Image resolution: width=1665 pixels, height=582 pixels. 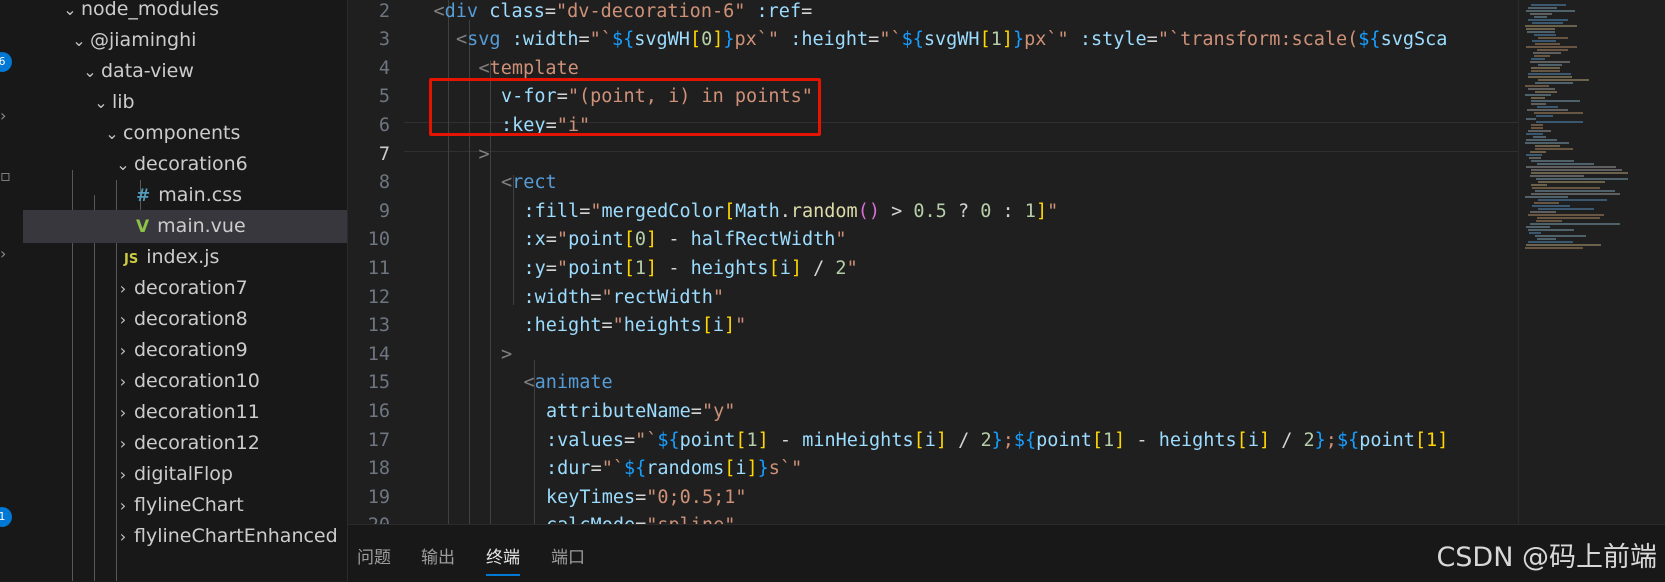 I want to click on code-line: 11:y="point[1] - heights[i] / 2", so click(x=933, y=269).